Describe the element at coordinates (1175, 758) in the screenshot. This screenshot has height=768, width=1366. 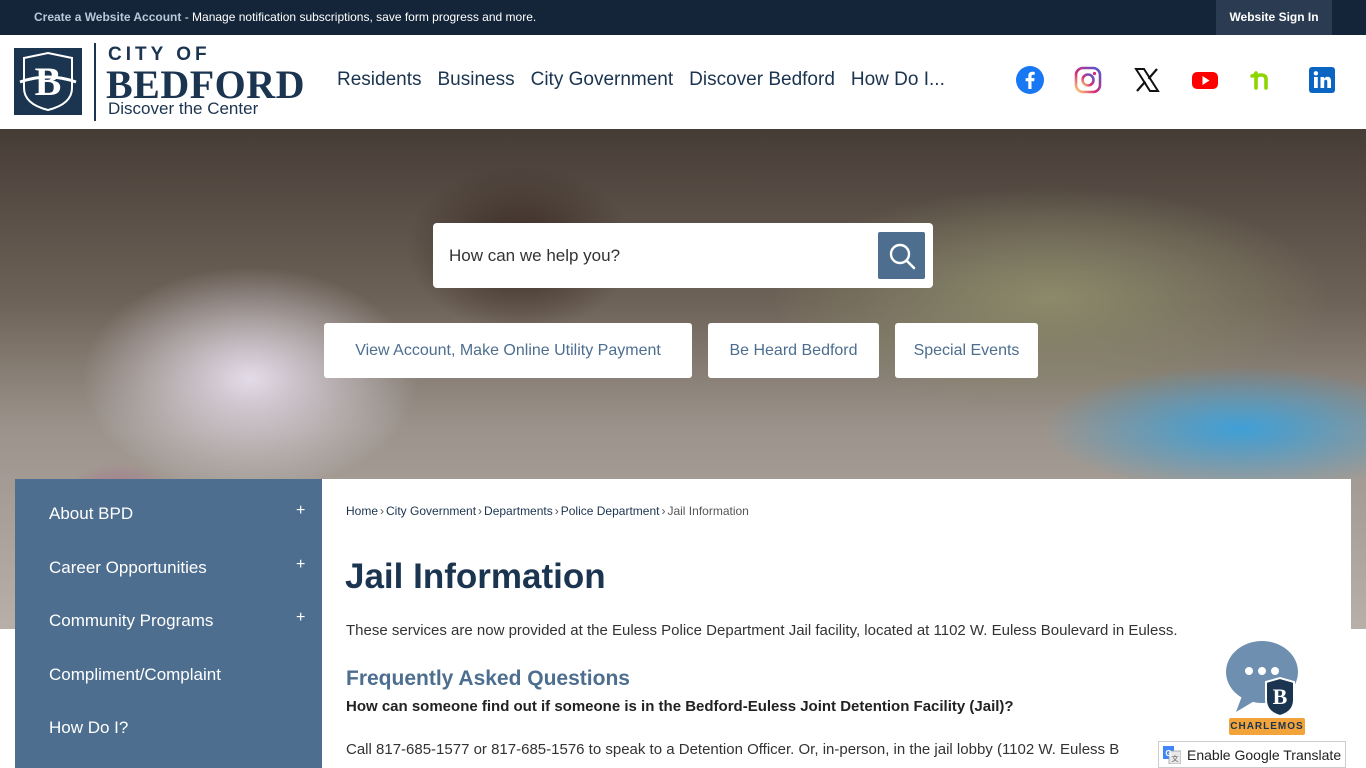
I see `svg-text: 文` at that location.